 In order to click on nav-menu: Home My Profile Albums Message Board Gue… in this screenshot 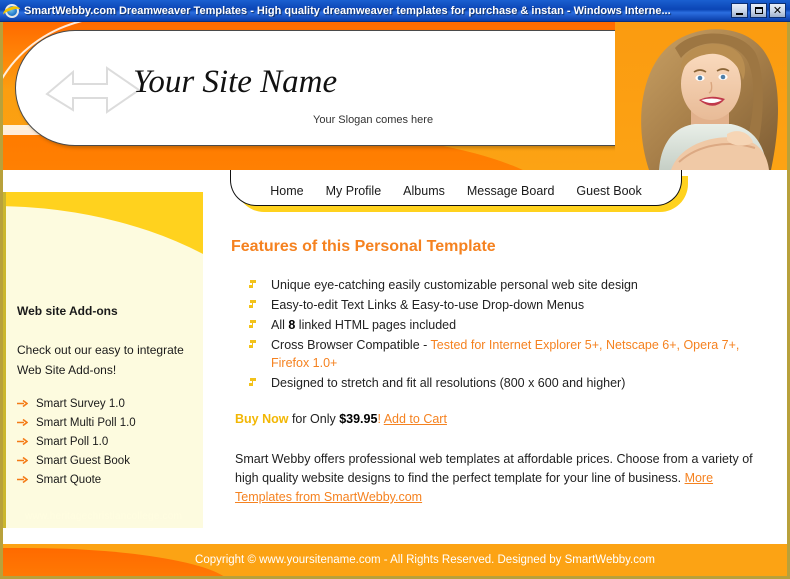, I will do `click(456, 188)`.